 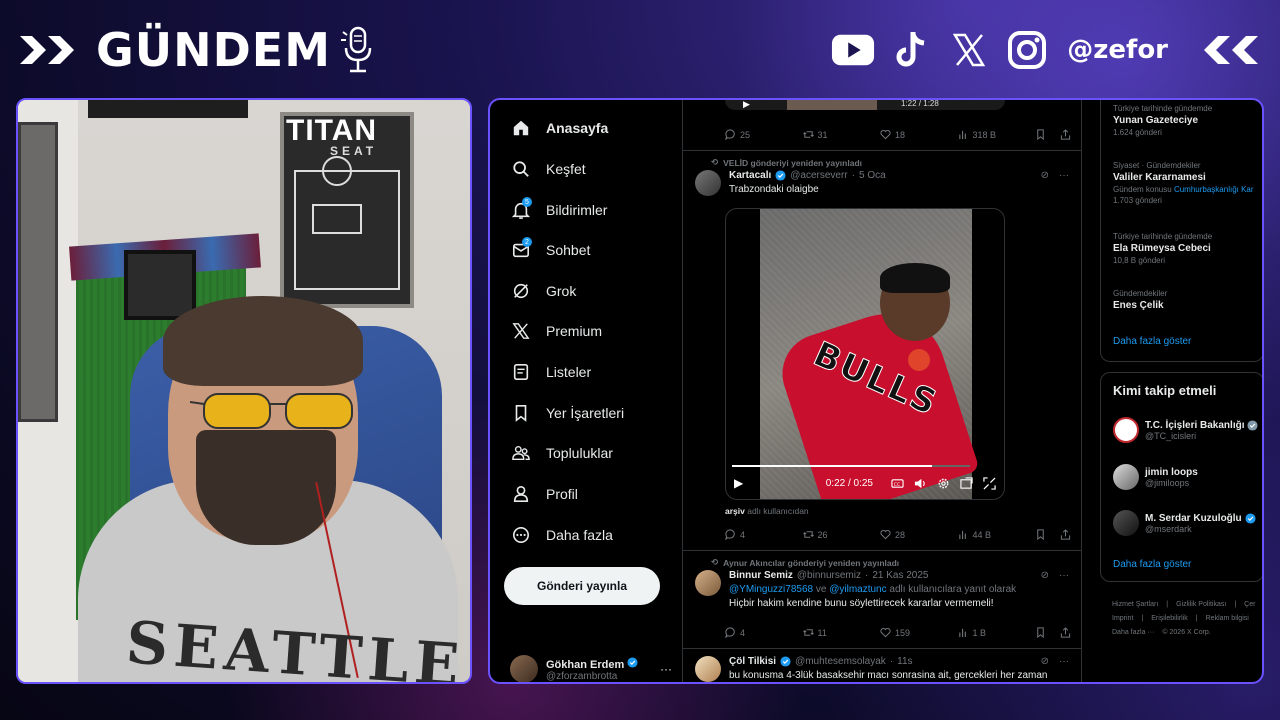 I want to click on repost-count: 11, so click(x=822, y=632).